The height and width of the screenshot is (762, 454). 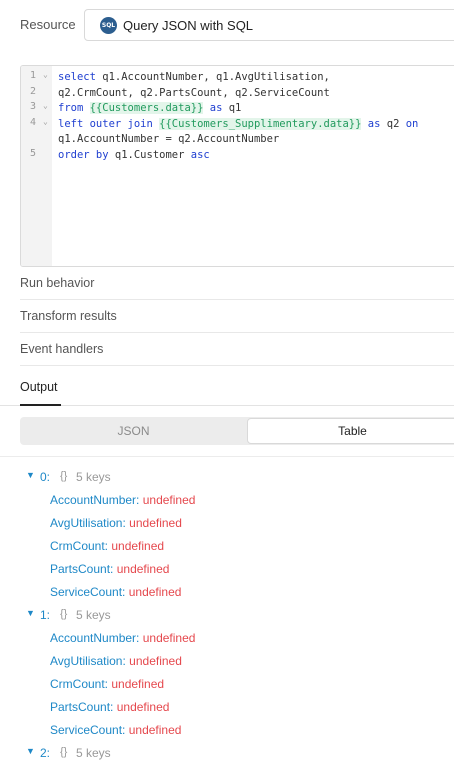 What do you see at coordinates (188, 25) in the screenshot?
I see `resource-name: Query JSON with SQL` at bounding box center [188, 25].